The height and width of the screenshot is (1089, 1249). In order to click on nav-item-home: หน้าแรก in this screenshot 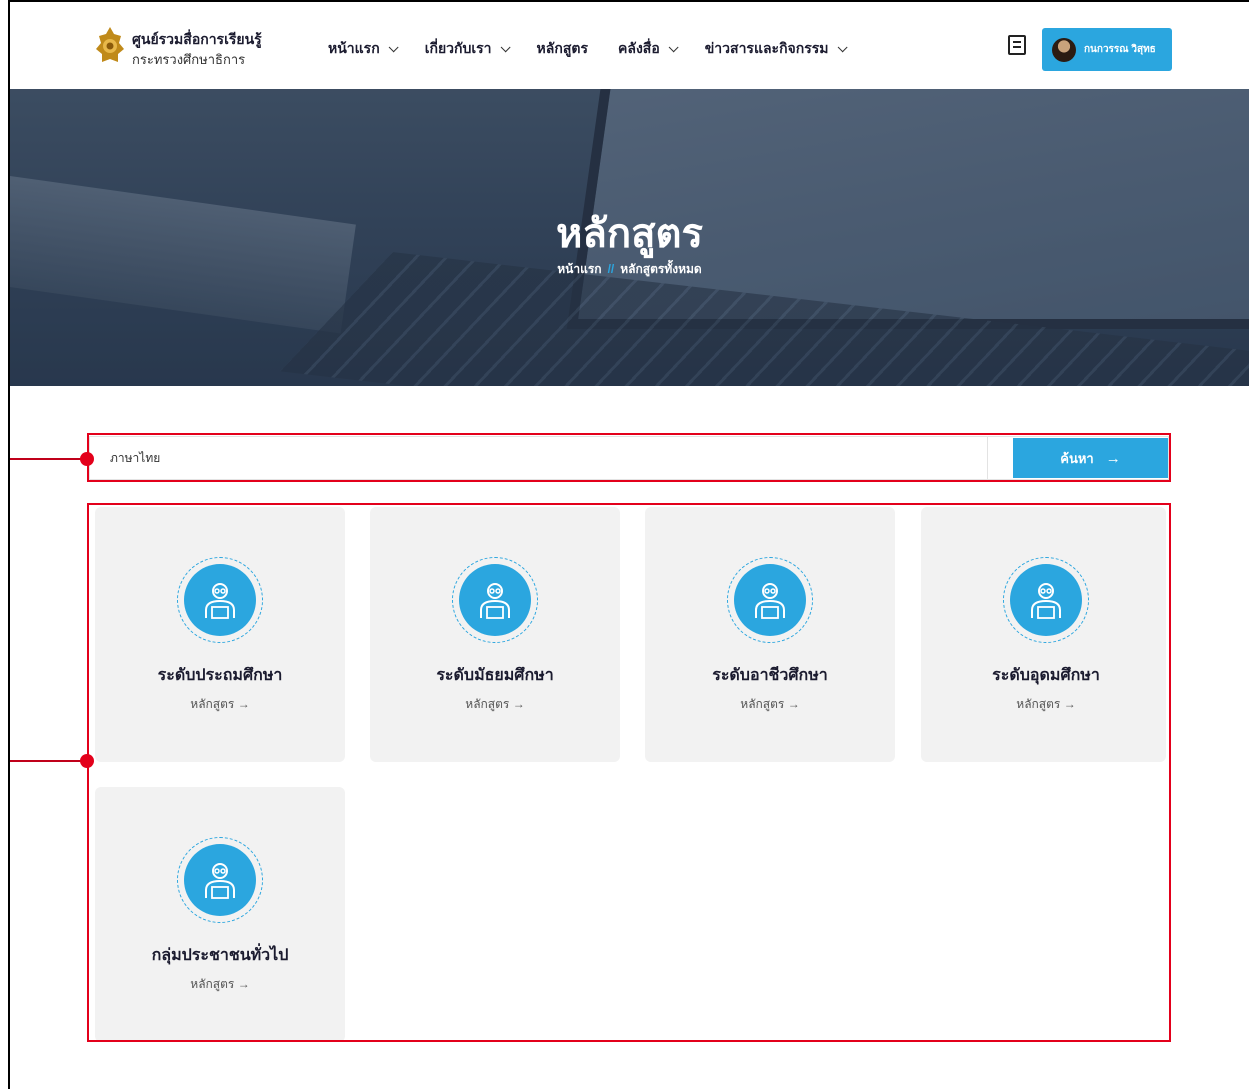, I will do `click(363, 49)`.